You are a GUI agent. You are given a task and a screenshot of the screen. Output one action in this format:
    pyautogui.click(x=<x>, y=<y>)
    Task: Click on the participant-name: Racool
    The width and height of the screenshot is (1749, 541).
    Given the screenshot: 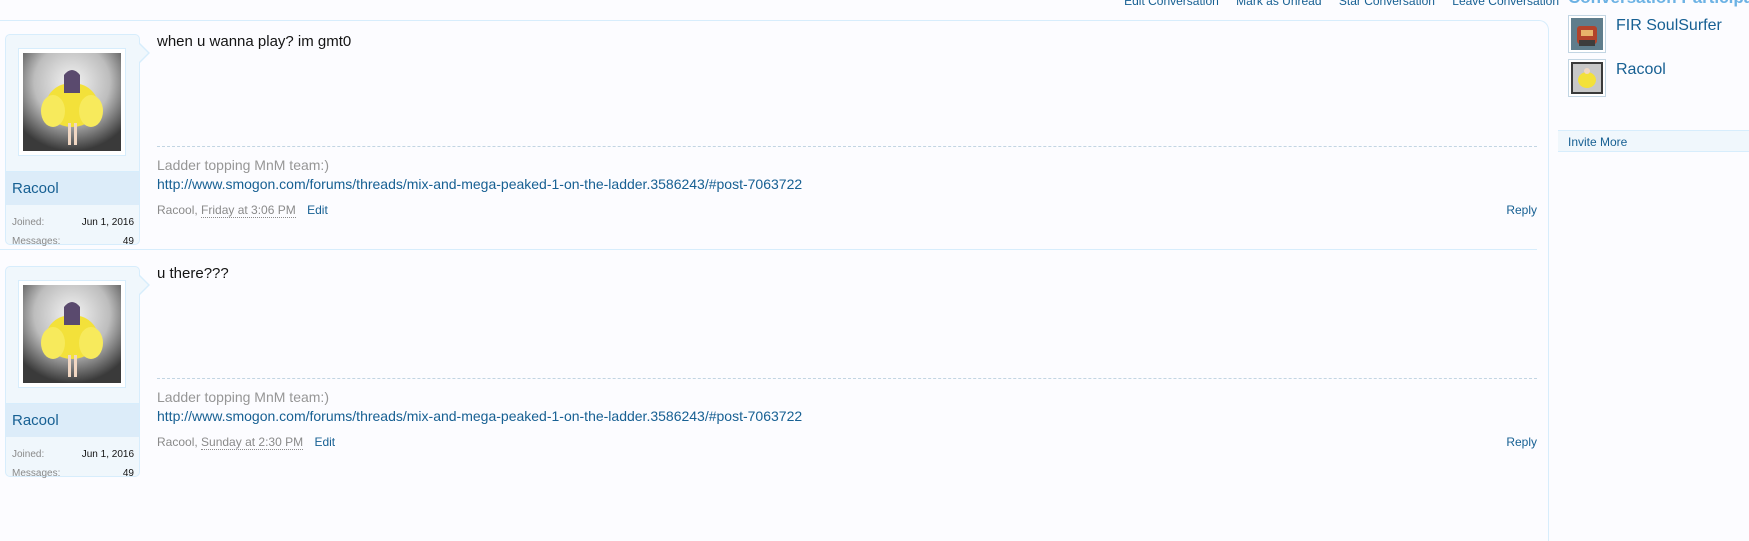 What is the action you would take?
    pyautogui.click(x=1641, y=70)
    